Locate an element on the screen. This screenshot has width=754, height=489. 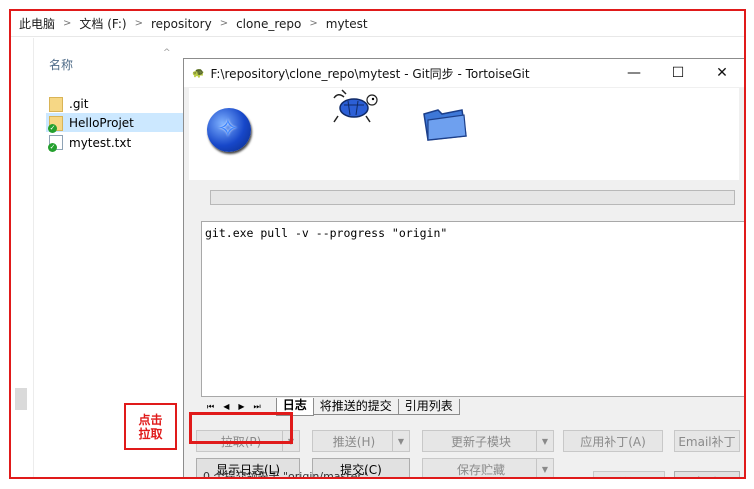
update-submodules-label: 更新子模块 is located at coordinates (480, 441).